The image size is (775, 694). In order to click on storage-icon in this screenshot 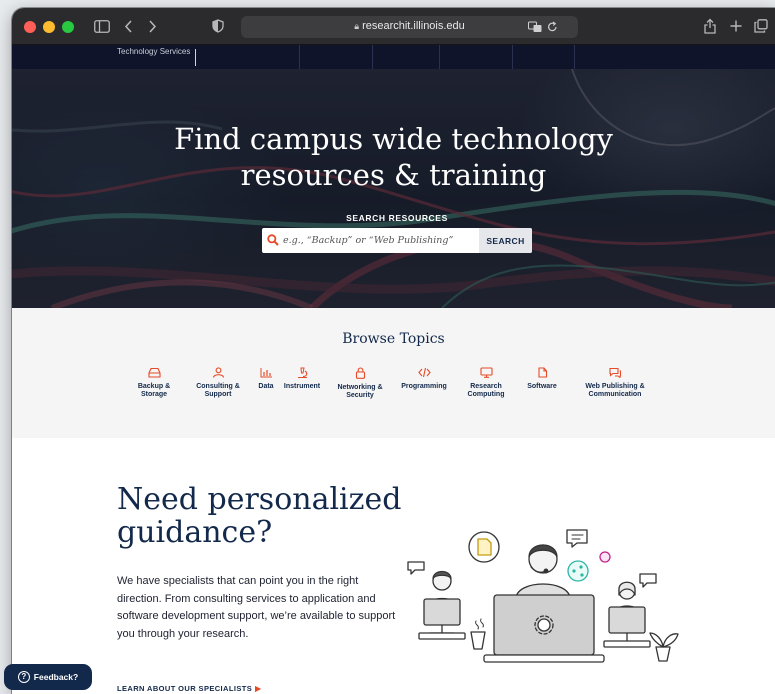, I will do `click(154, 372)`.